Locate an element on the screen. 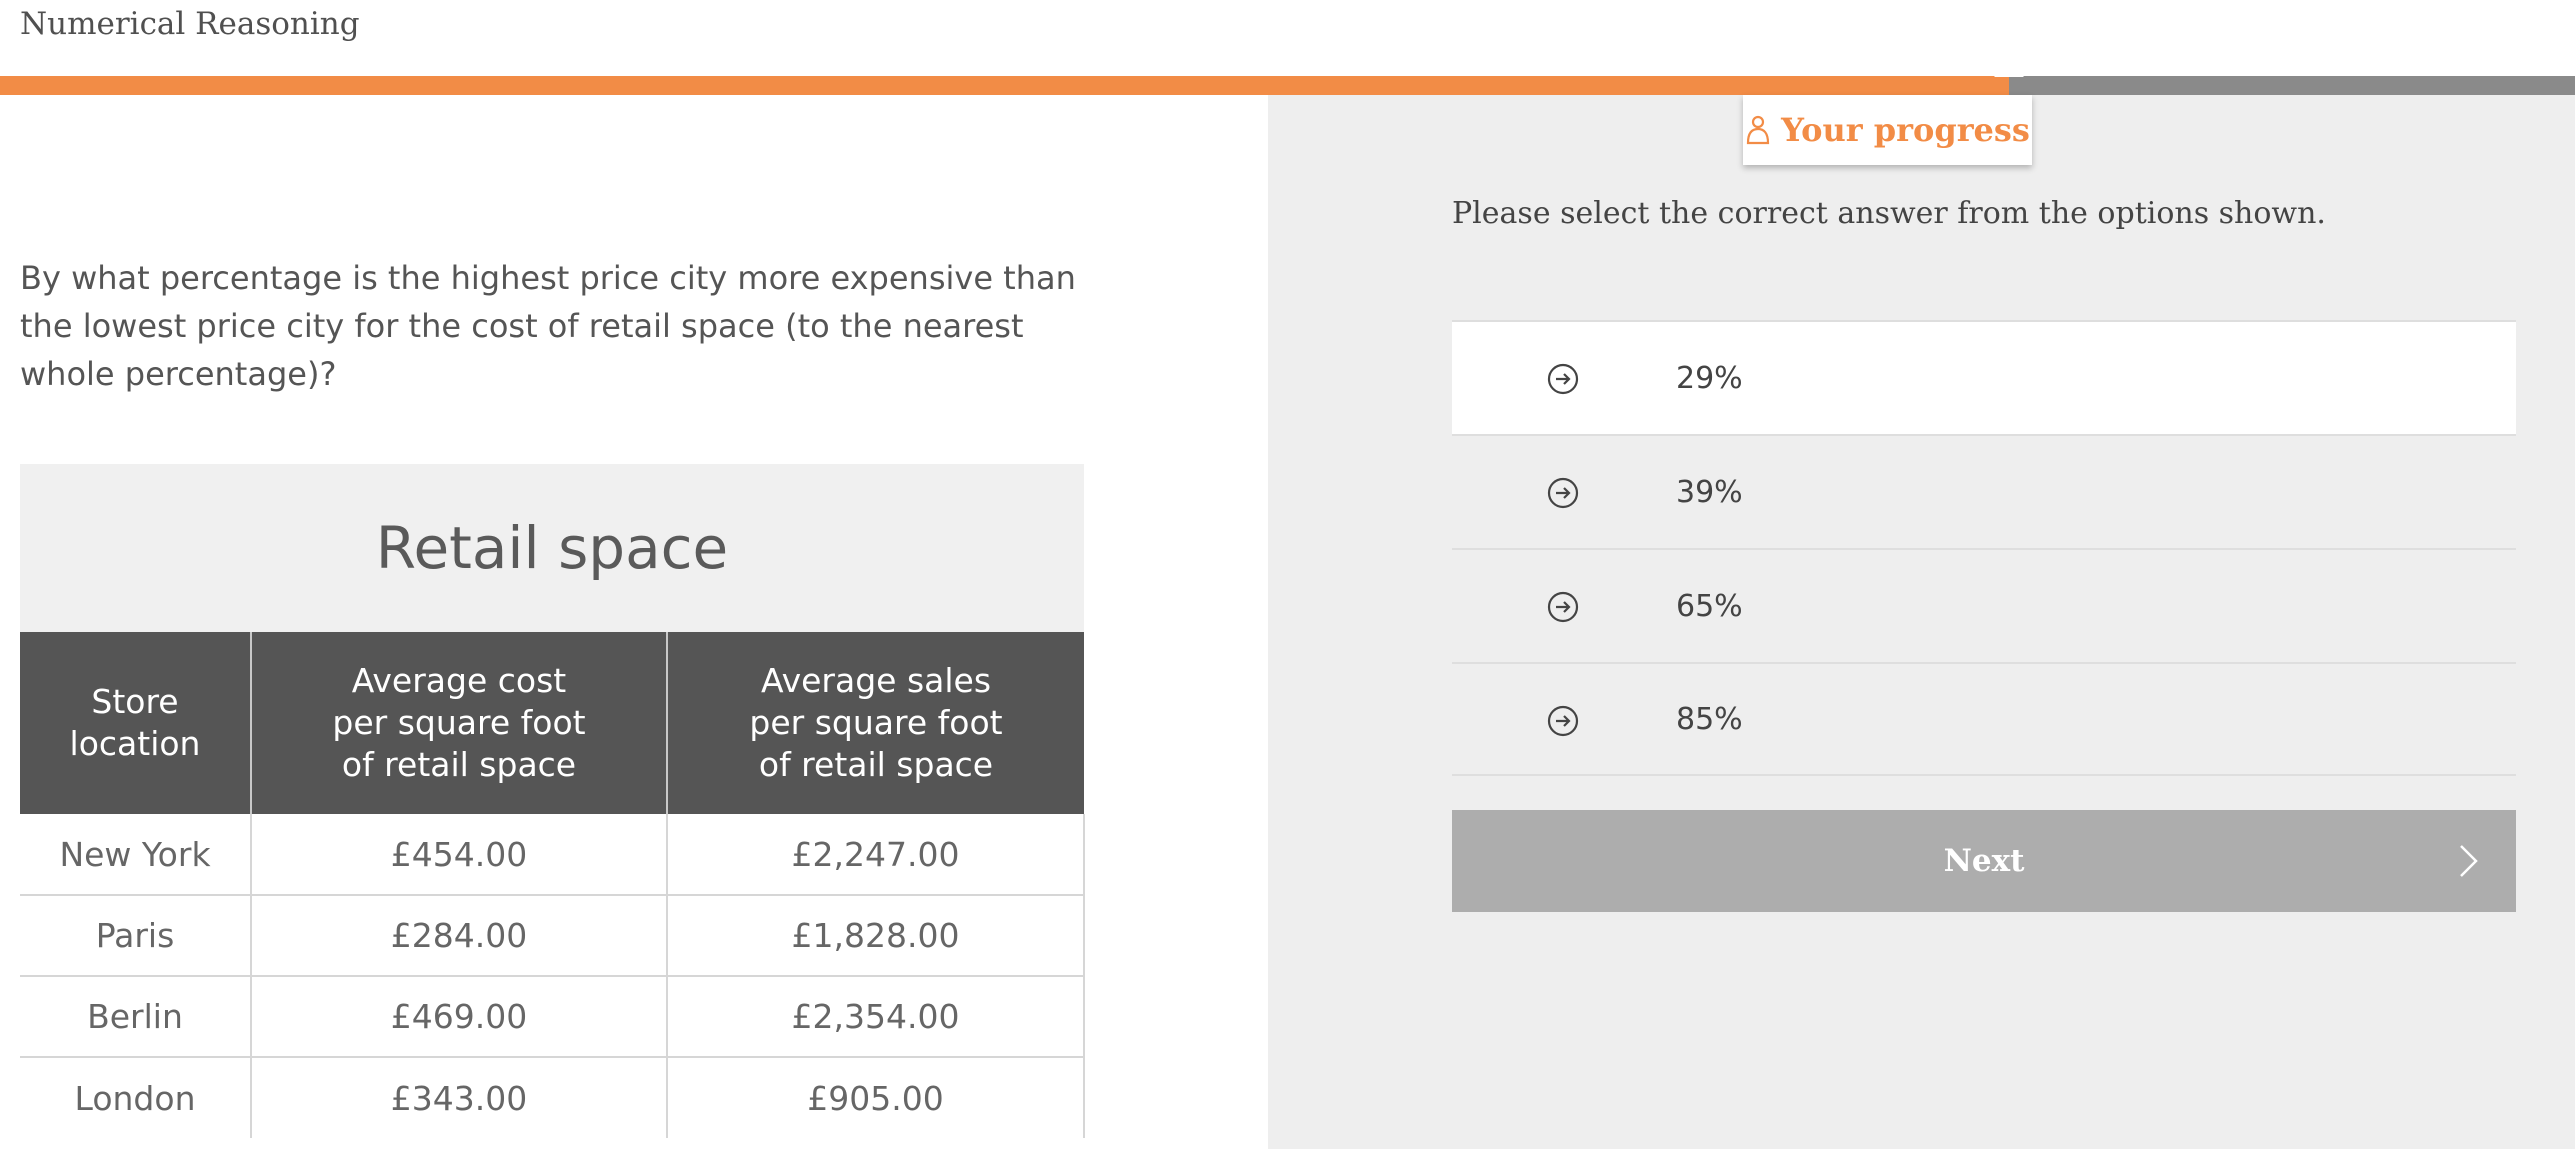  answer-option-label: 65% is located at coordinates (1709, 606).